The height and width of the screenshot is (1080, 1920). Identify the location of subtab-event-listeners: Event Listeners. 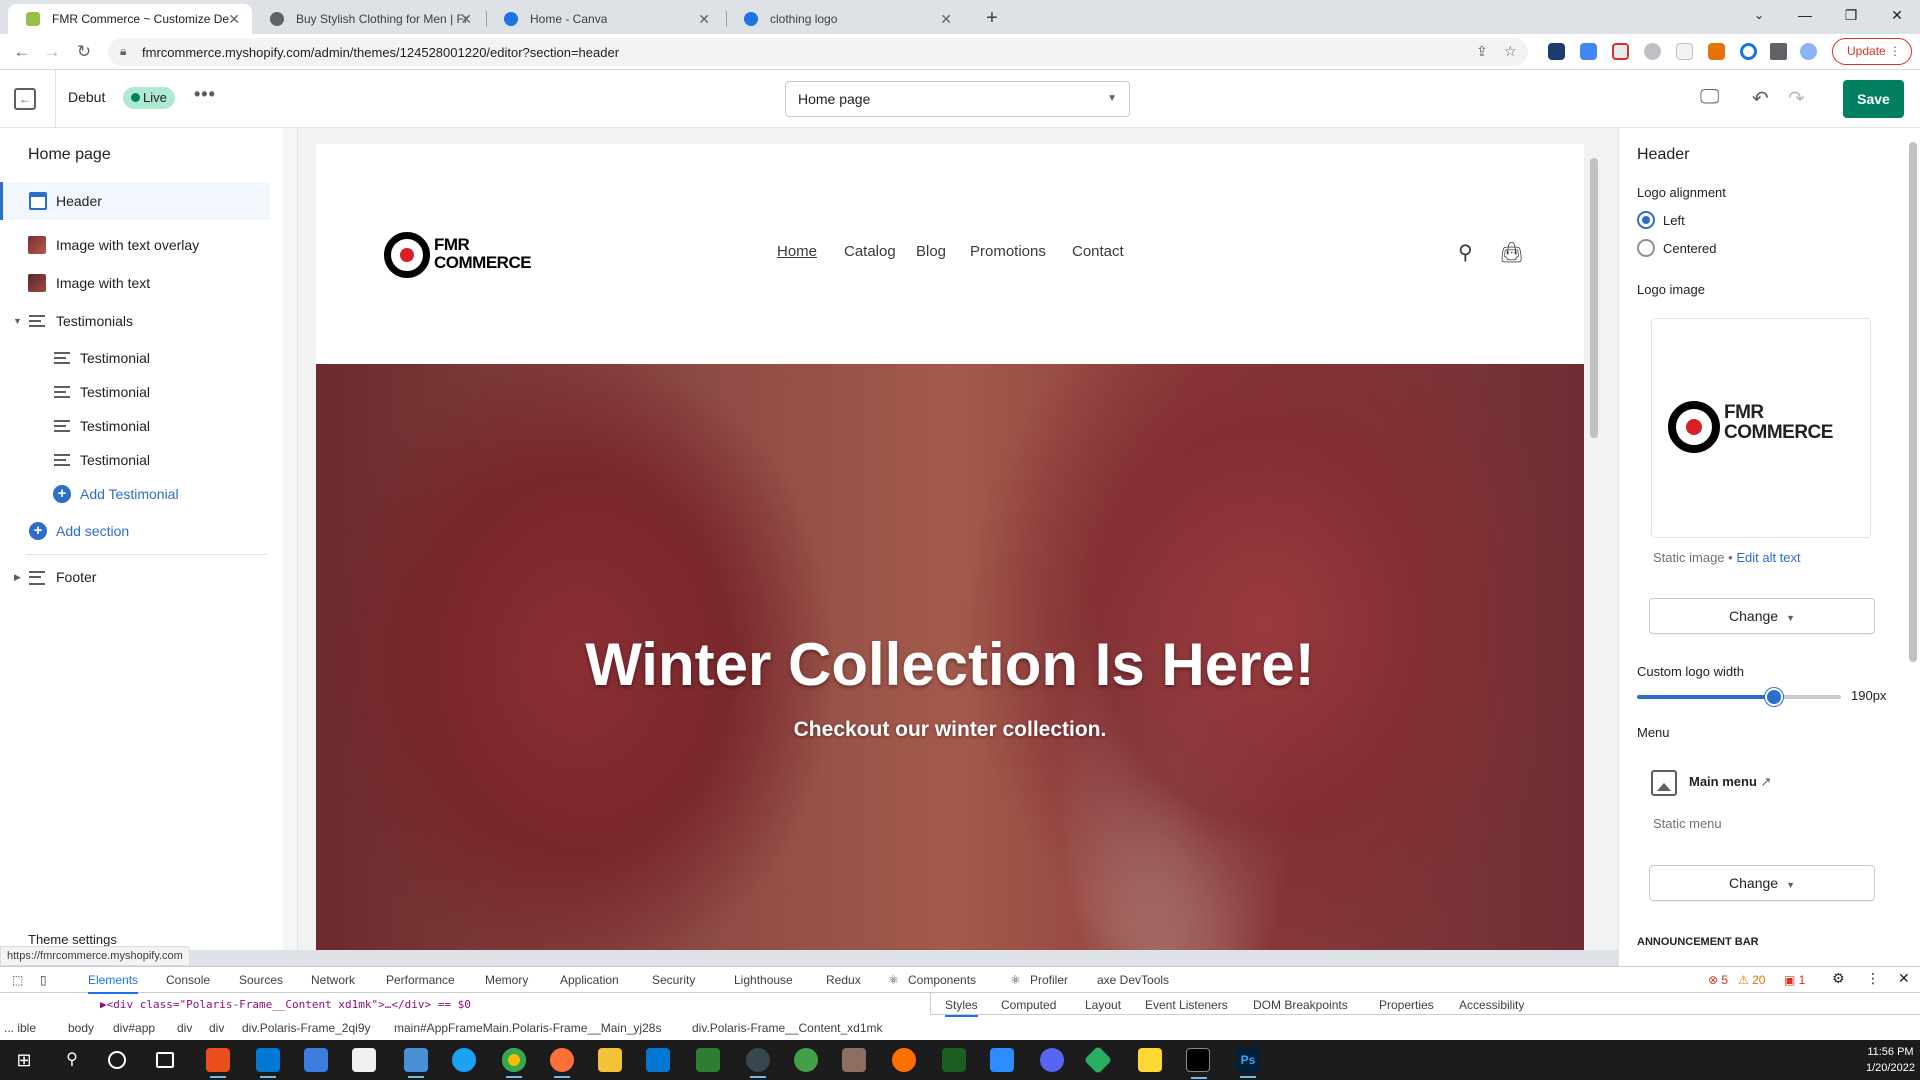
(1186, 1005).